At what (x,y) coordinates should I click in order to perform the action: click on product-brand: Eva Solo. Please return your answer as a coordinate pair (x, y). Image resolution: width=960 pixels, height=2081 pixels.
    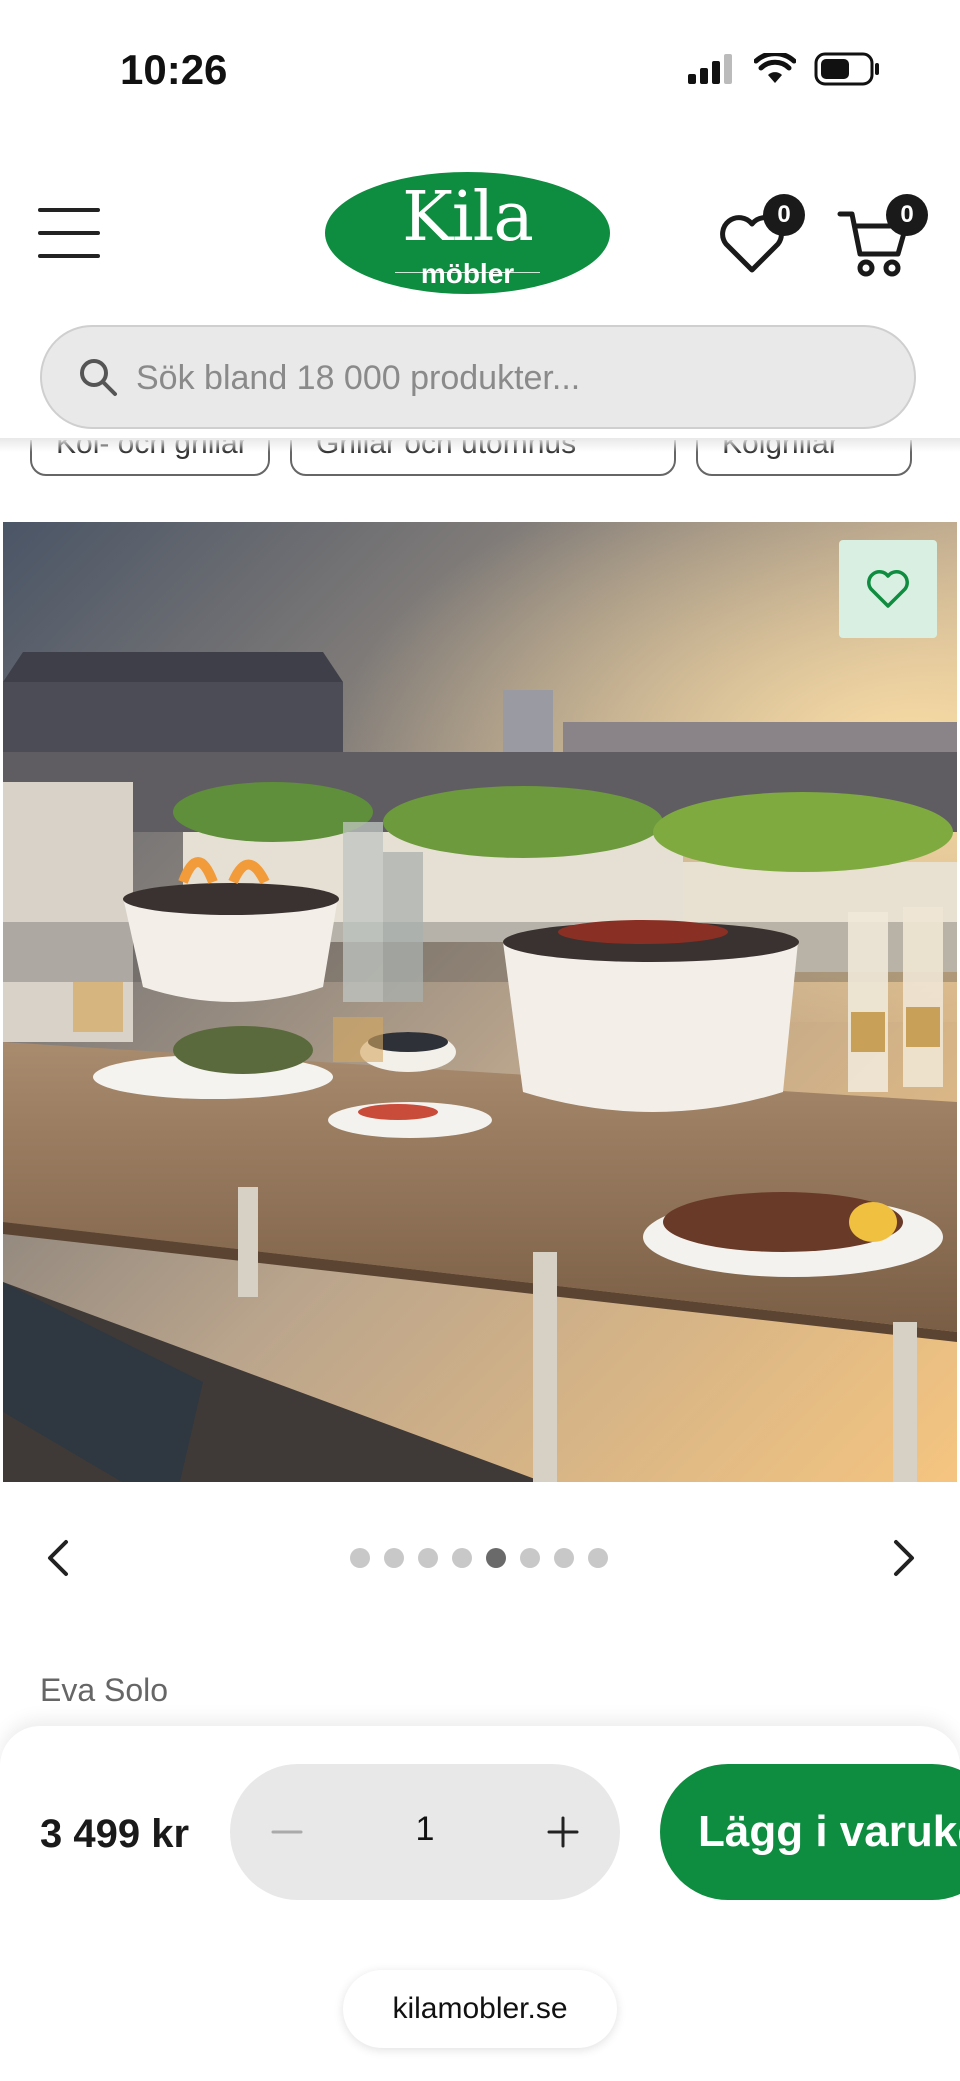
    Looking at the image, I should click on (104, 1690).